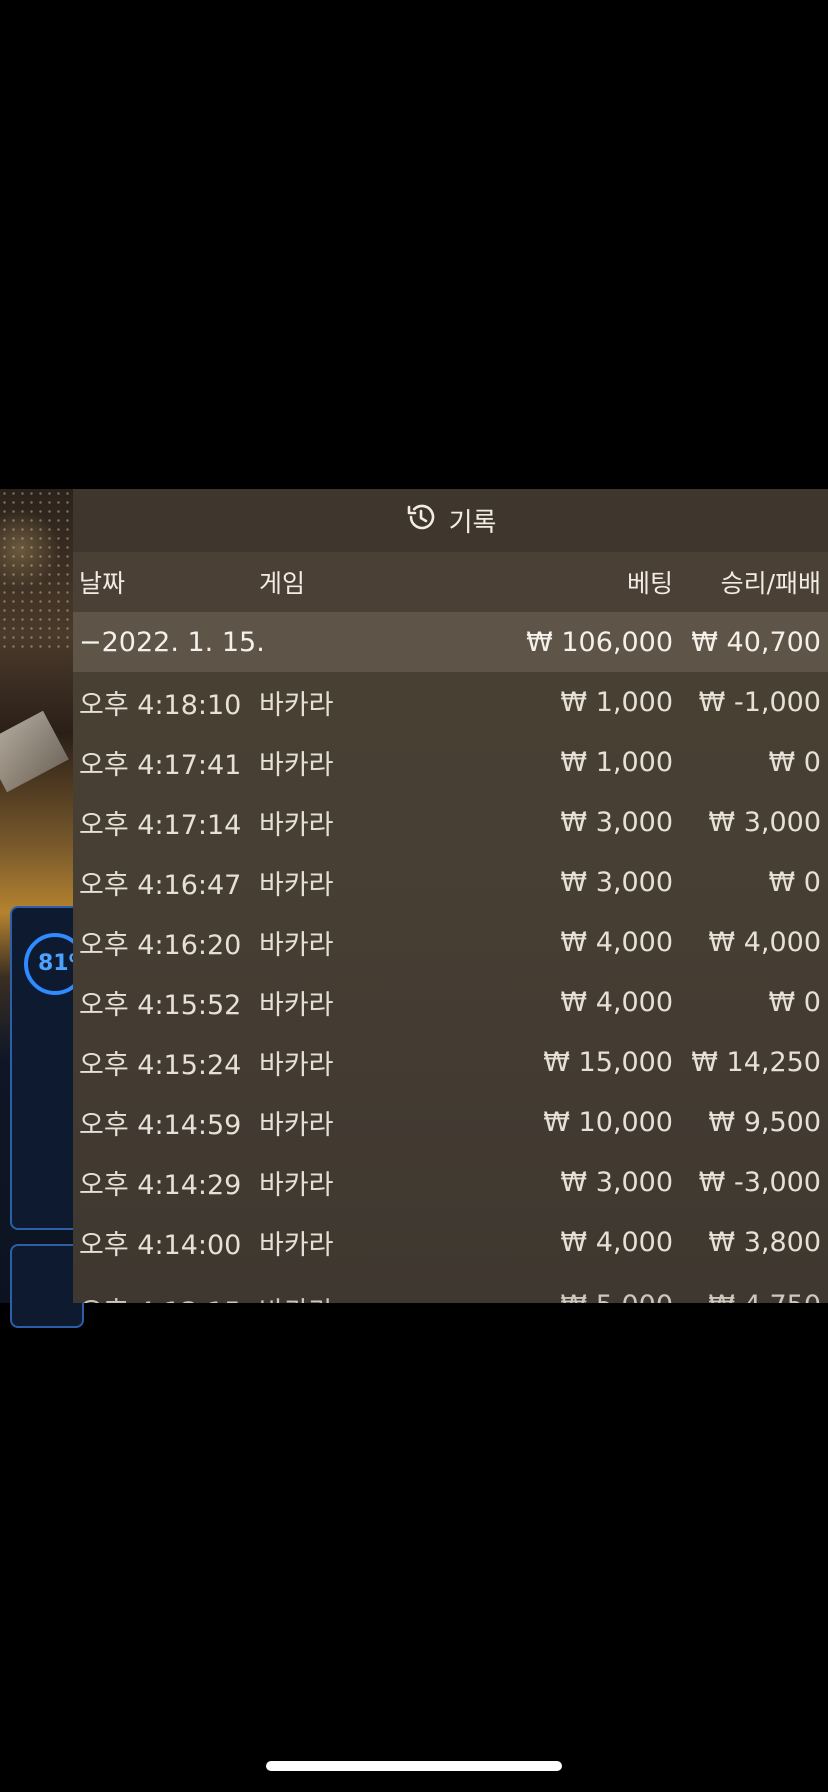 This screenshot has height=1792, width=828. Describe the element at coordinates (759, 702) in the screenshot. I see `row-result: ₩ -1,000` at that location.